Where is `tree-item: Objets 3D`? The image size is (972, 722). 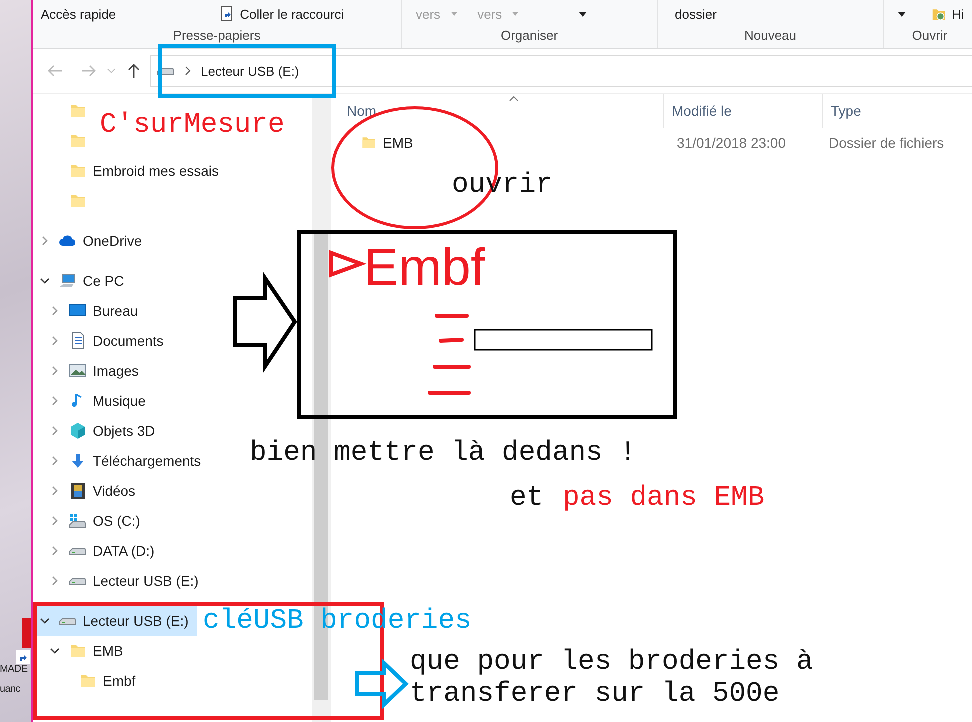
tree-item: Objets 3D is located at coordinates (98, 431).